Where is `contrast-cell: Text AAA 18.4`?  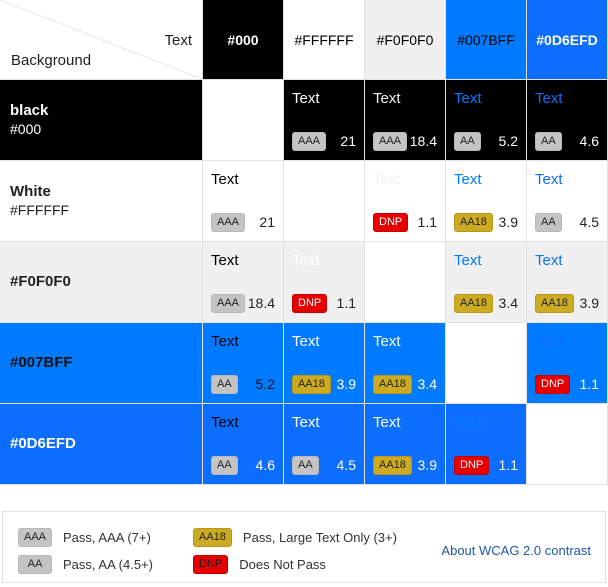 contrast-cell: Text AAA 18.4 is located at coordinates (405, 120).